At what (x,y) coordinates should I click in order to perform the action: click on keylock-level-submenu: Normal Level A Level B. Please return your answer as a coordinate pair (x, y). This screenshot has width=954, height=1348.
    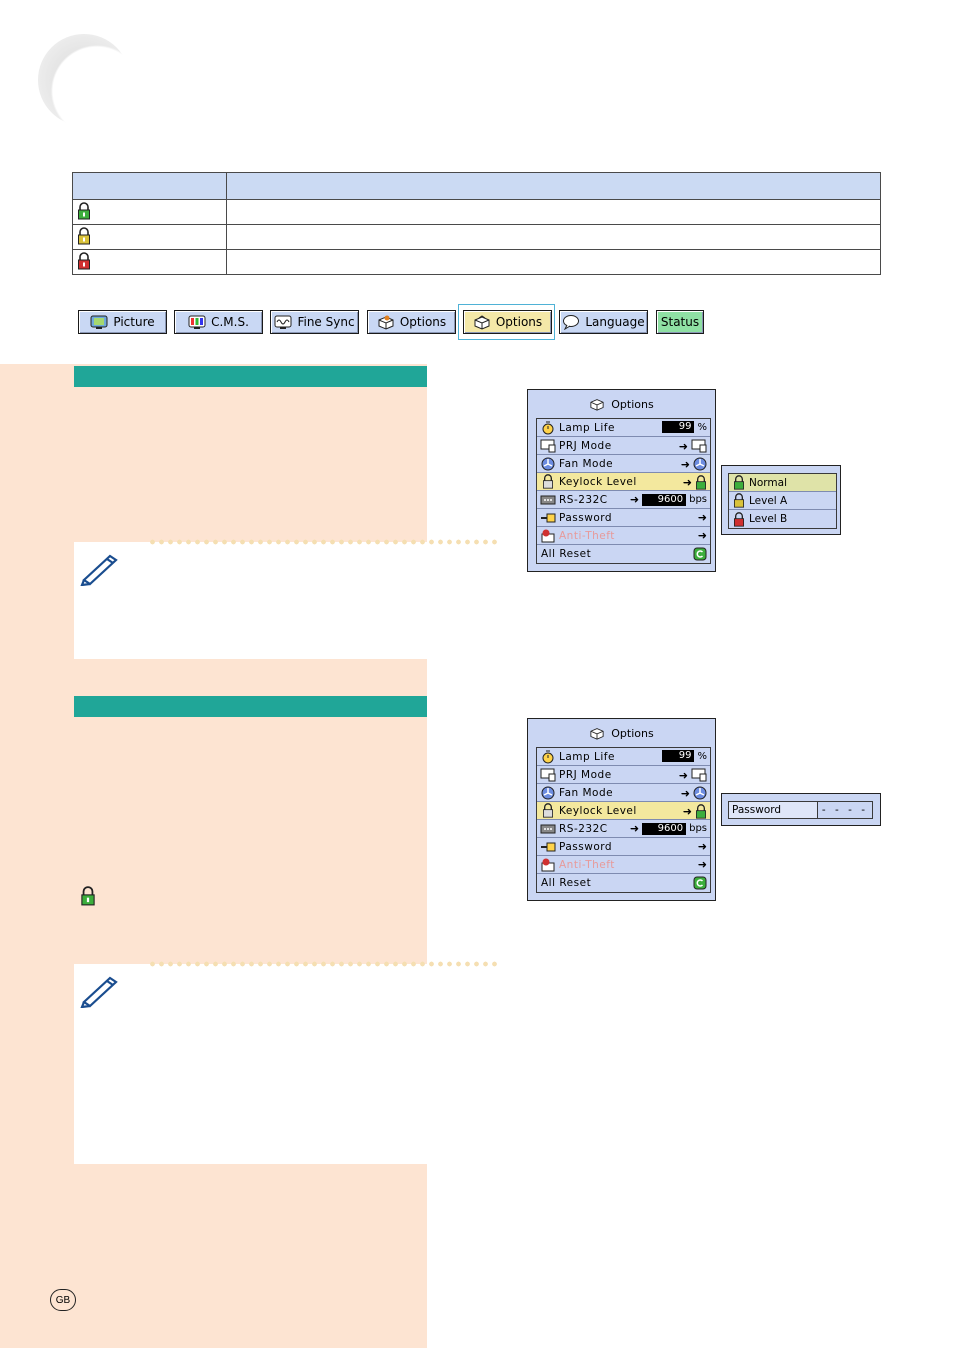
    Looking at the image, I should click on (781, 500).